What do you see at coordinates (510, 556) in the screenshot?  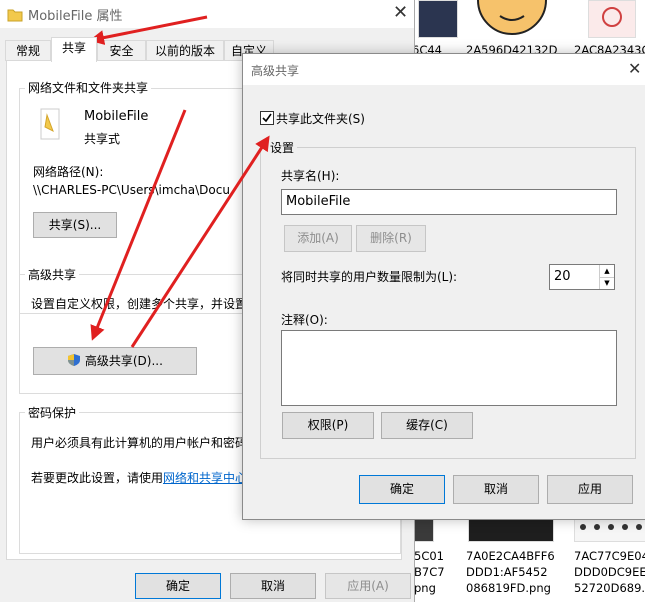 I see `file-name: 7A0E2CA4BFF6` at bounding box center [510, 556].